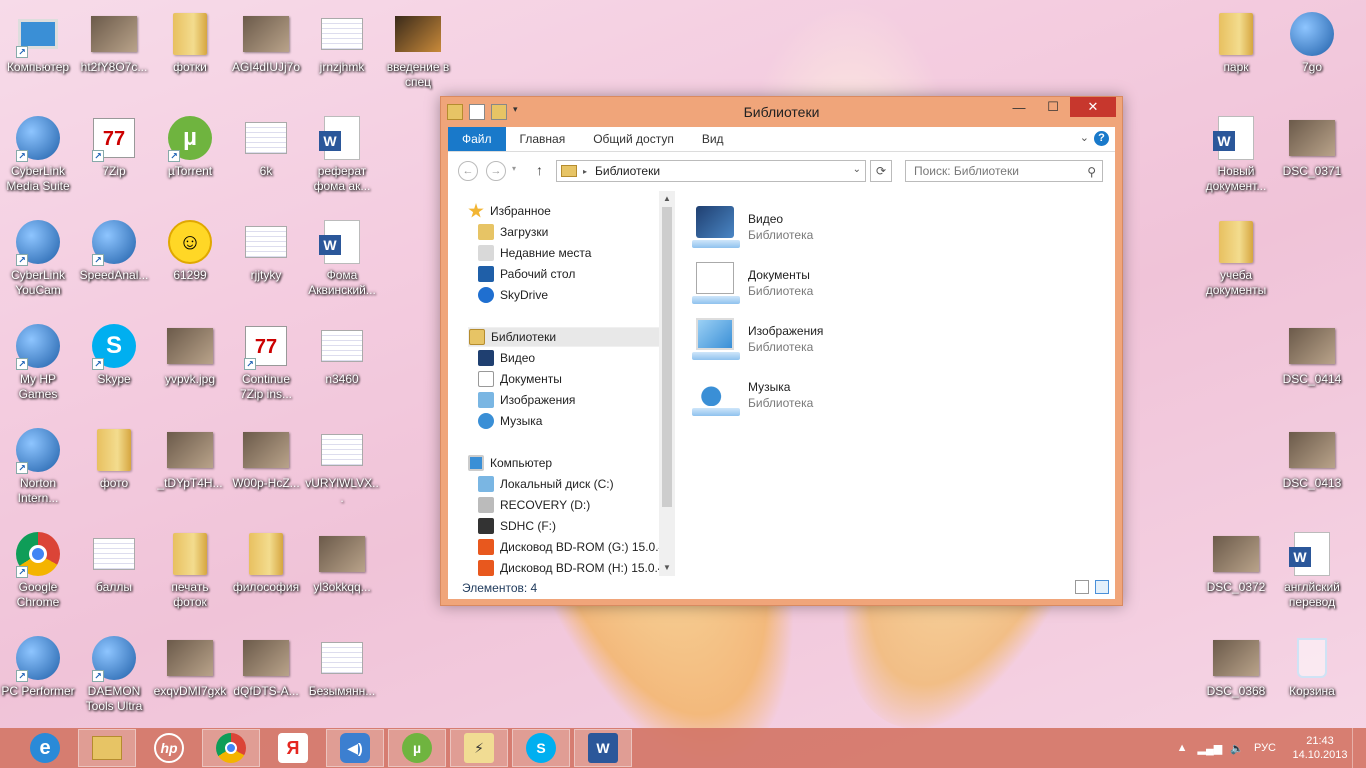 This screenshot has height=768, width=1366. I want to click on taskbar-chrome, so click(231, 748).